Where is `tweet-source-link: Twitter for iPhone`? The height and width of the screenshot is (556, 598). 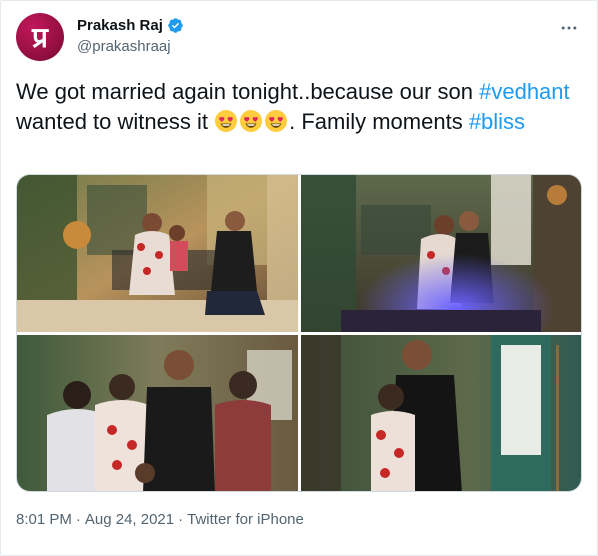
tweet-source-link: Twitter for iPhone is located at coordinates (245, 519).